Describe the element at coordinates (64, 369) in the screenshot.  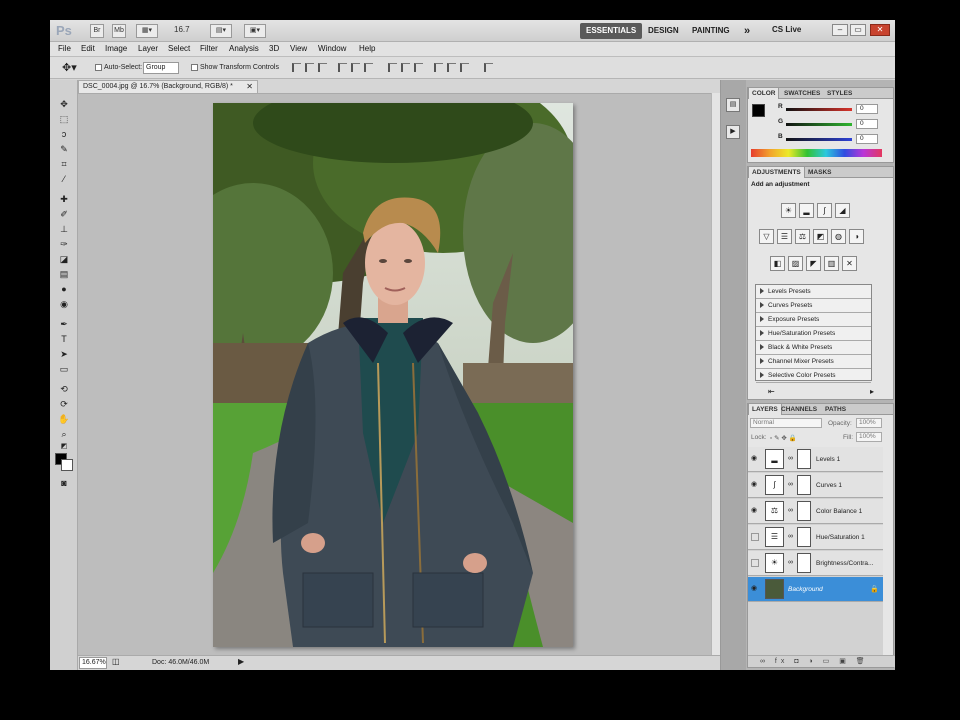
I see `shape-tool-icon: ▭` at that location.